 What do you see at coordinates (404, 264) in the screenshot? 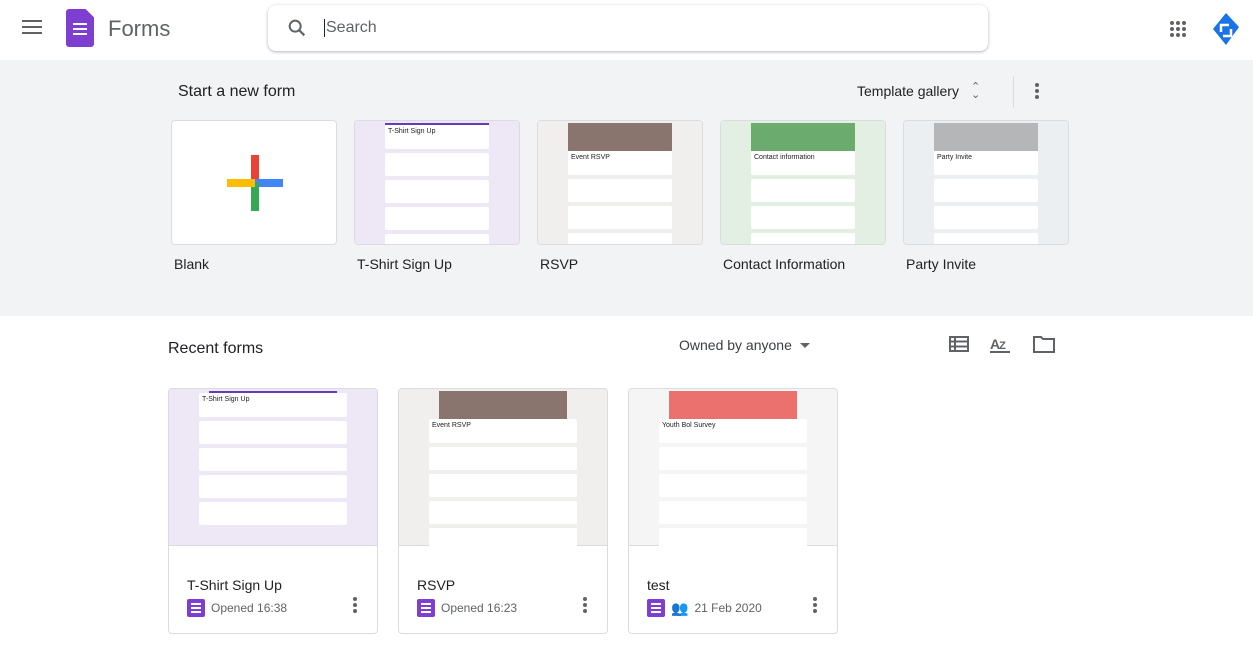
I see `template-label: T-Shirt Sign Up` at bounding box center [404, 264].